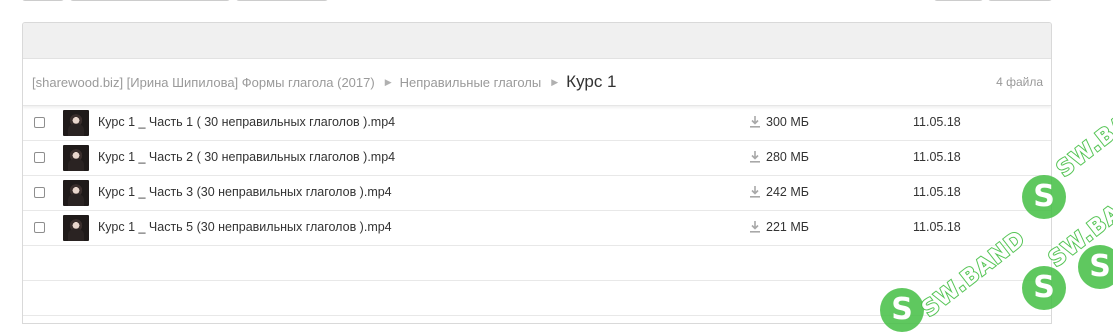 This screenshot has width=1113, height=332. What do you see at coordinates (787, 122) in the screenshot?
I see `file-size: 300 МБ` at bounding box center [787, 122].